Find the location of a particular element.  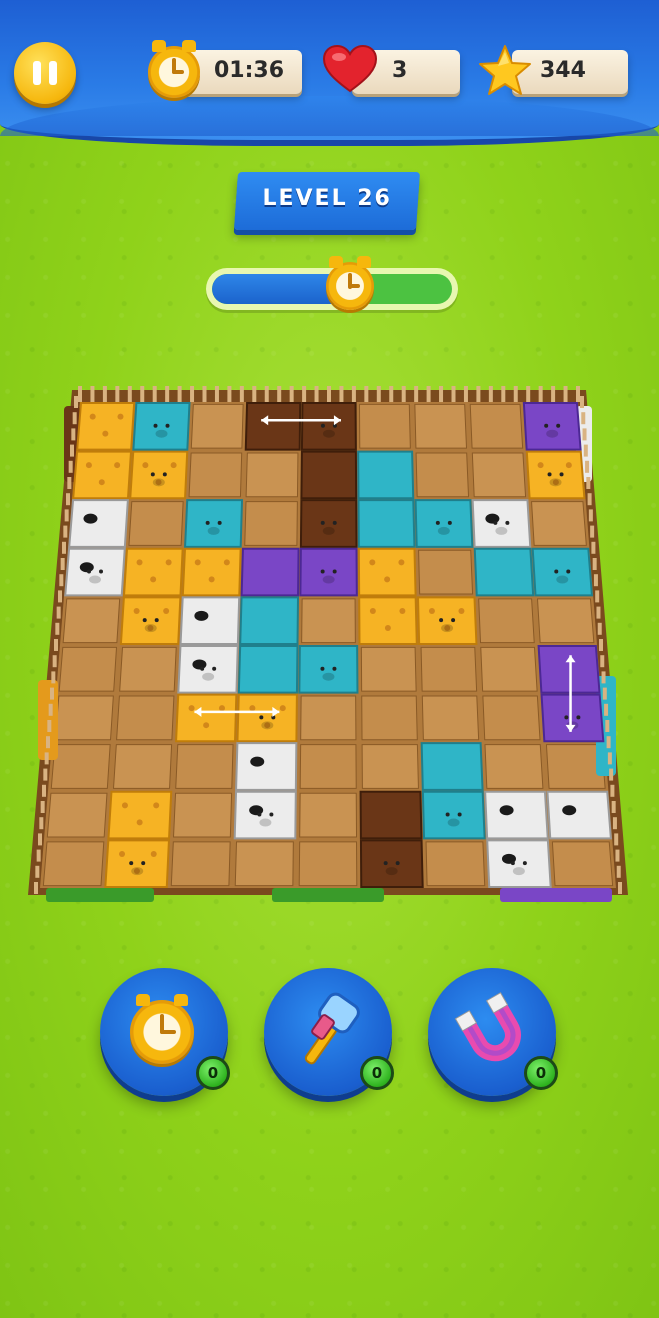

booster-magnet-button: 0 is located at coordinates (493, 1032).